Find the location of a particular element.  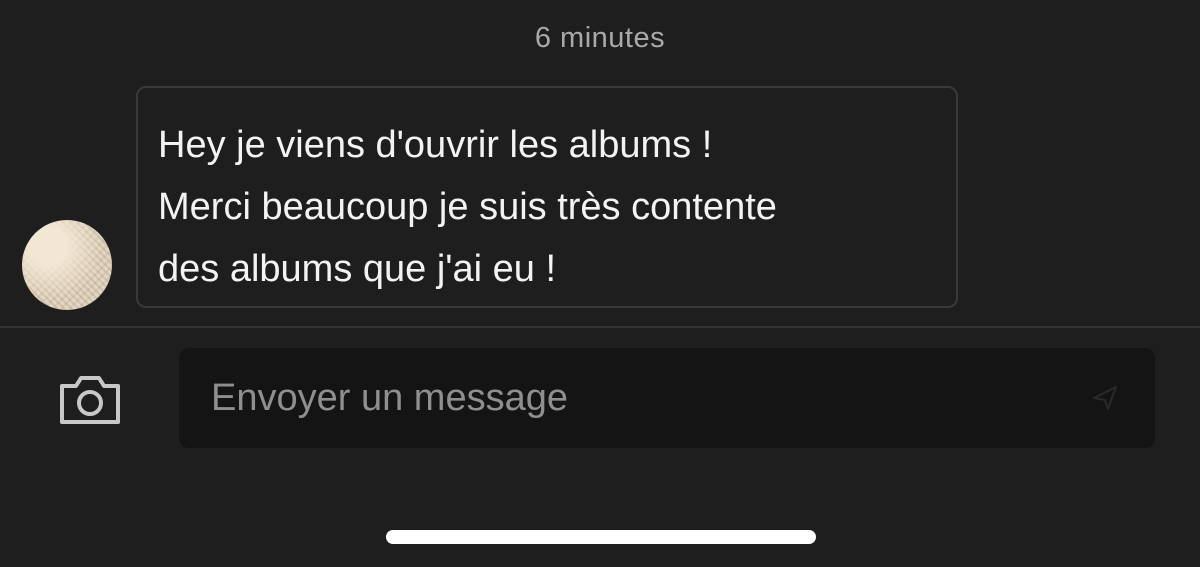

message-line: Merci beaucoup je suis très contente is located at coordinates (467, 207).